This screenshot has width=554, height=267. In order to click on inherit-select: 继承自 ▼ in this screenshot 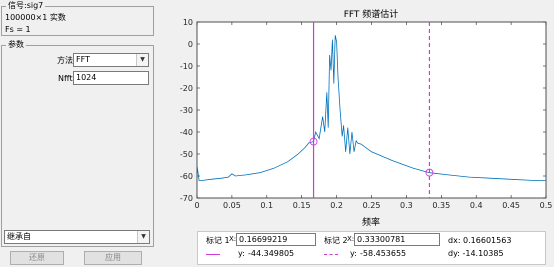, I will do `click(77, 237)`.